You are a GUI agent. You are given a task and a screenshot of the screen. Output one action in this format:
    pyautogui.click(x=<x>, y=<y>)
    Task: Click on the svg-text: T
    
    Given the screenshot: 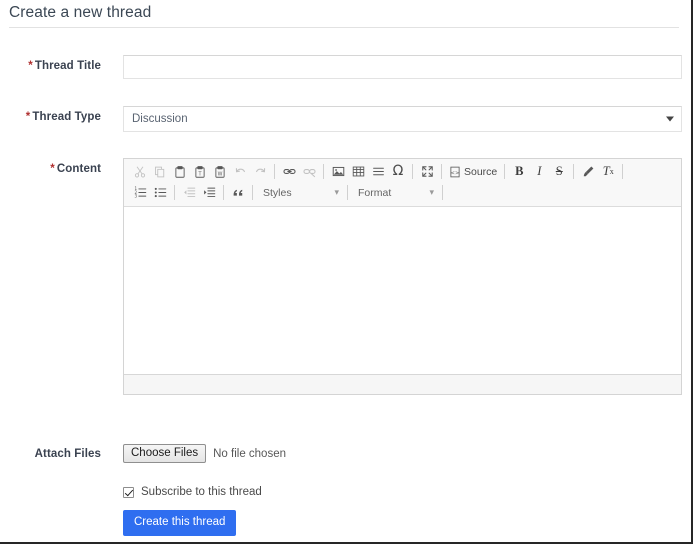 What is the action you would take?
    pyautogui.click(x=200, y=174)
    